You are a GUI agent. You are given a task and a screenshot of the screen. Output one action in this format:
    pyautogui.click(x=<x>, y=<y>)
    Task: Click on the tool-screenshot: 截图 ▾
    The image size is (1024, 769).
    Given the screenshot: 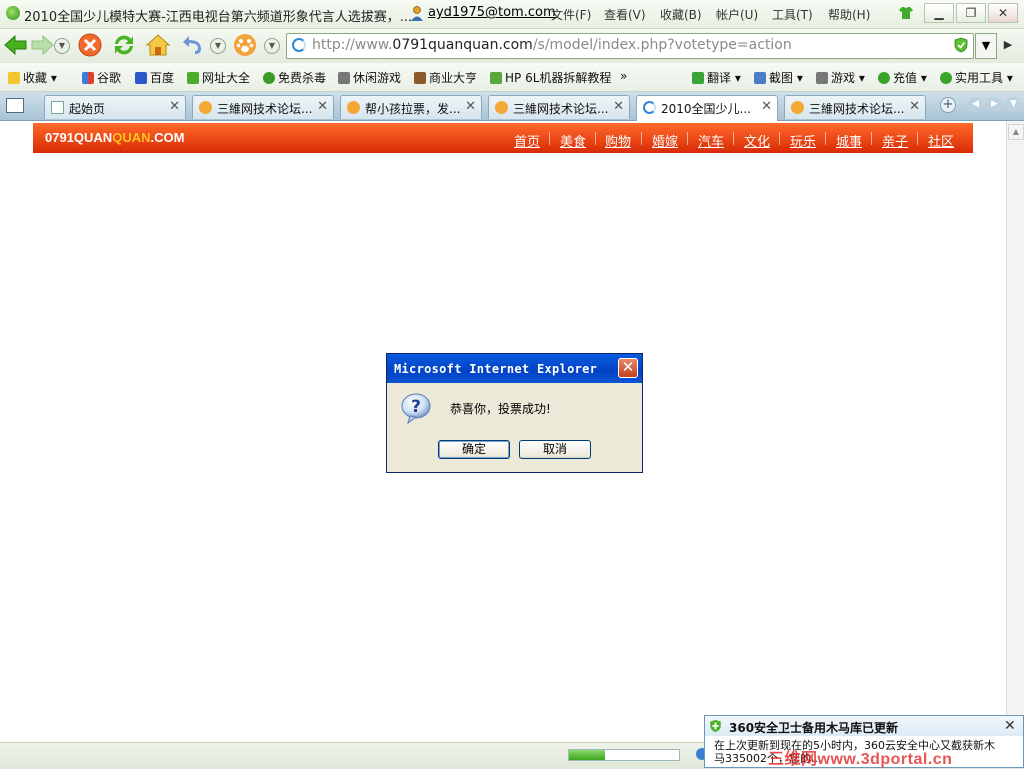 What is the action you would take?
    pyautogui.click(x=778, y=77)
    